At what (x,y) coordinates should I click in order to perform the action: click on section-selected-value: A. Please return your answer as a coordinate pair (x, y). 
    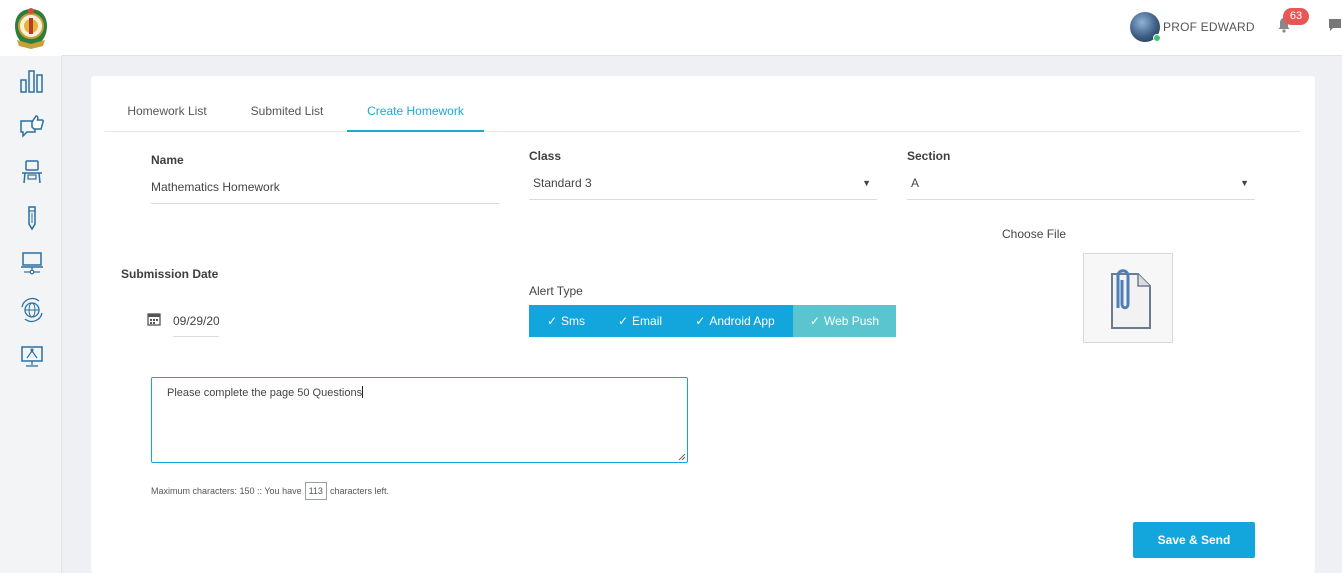
    Looking at the image, I should click on (915, 183).